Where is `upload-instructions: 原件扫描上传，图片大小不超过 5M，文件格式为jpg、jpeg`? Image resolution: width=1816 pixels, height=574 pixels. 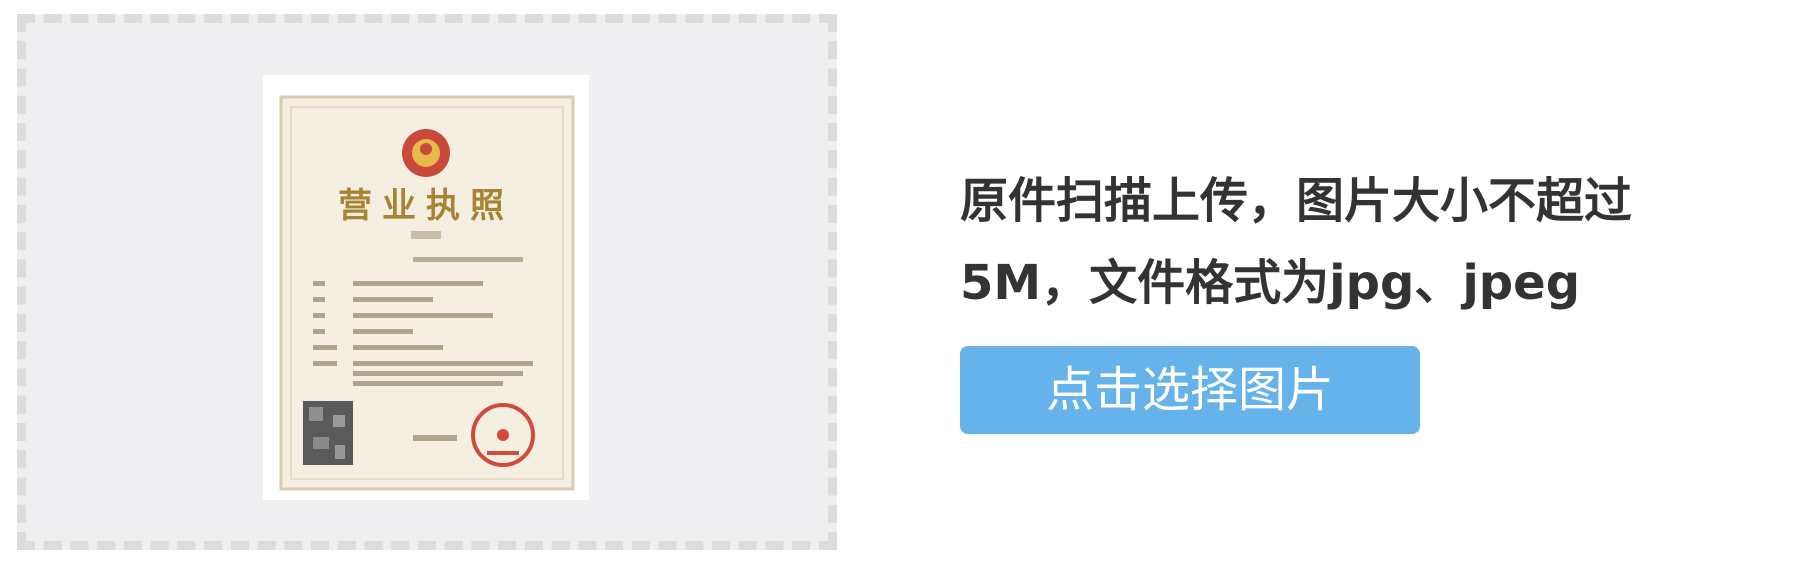
upload-instructions: 原件扫描上传，图片大小不超过 5M，文件格式为jpg、jpeg is located at coordinates (1360, 242).